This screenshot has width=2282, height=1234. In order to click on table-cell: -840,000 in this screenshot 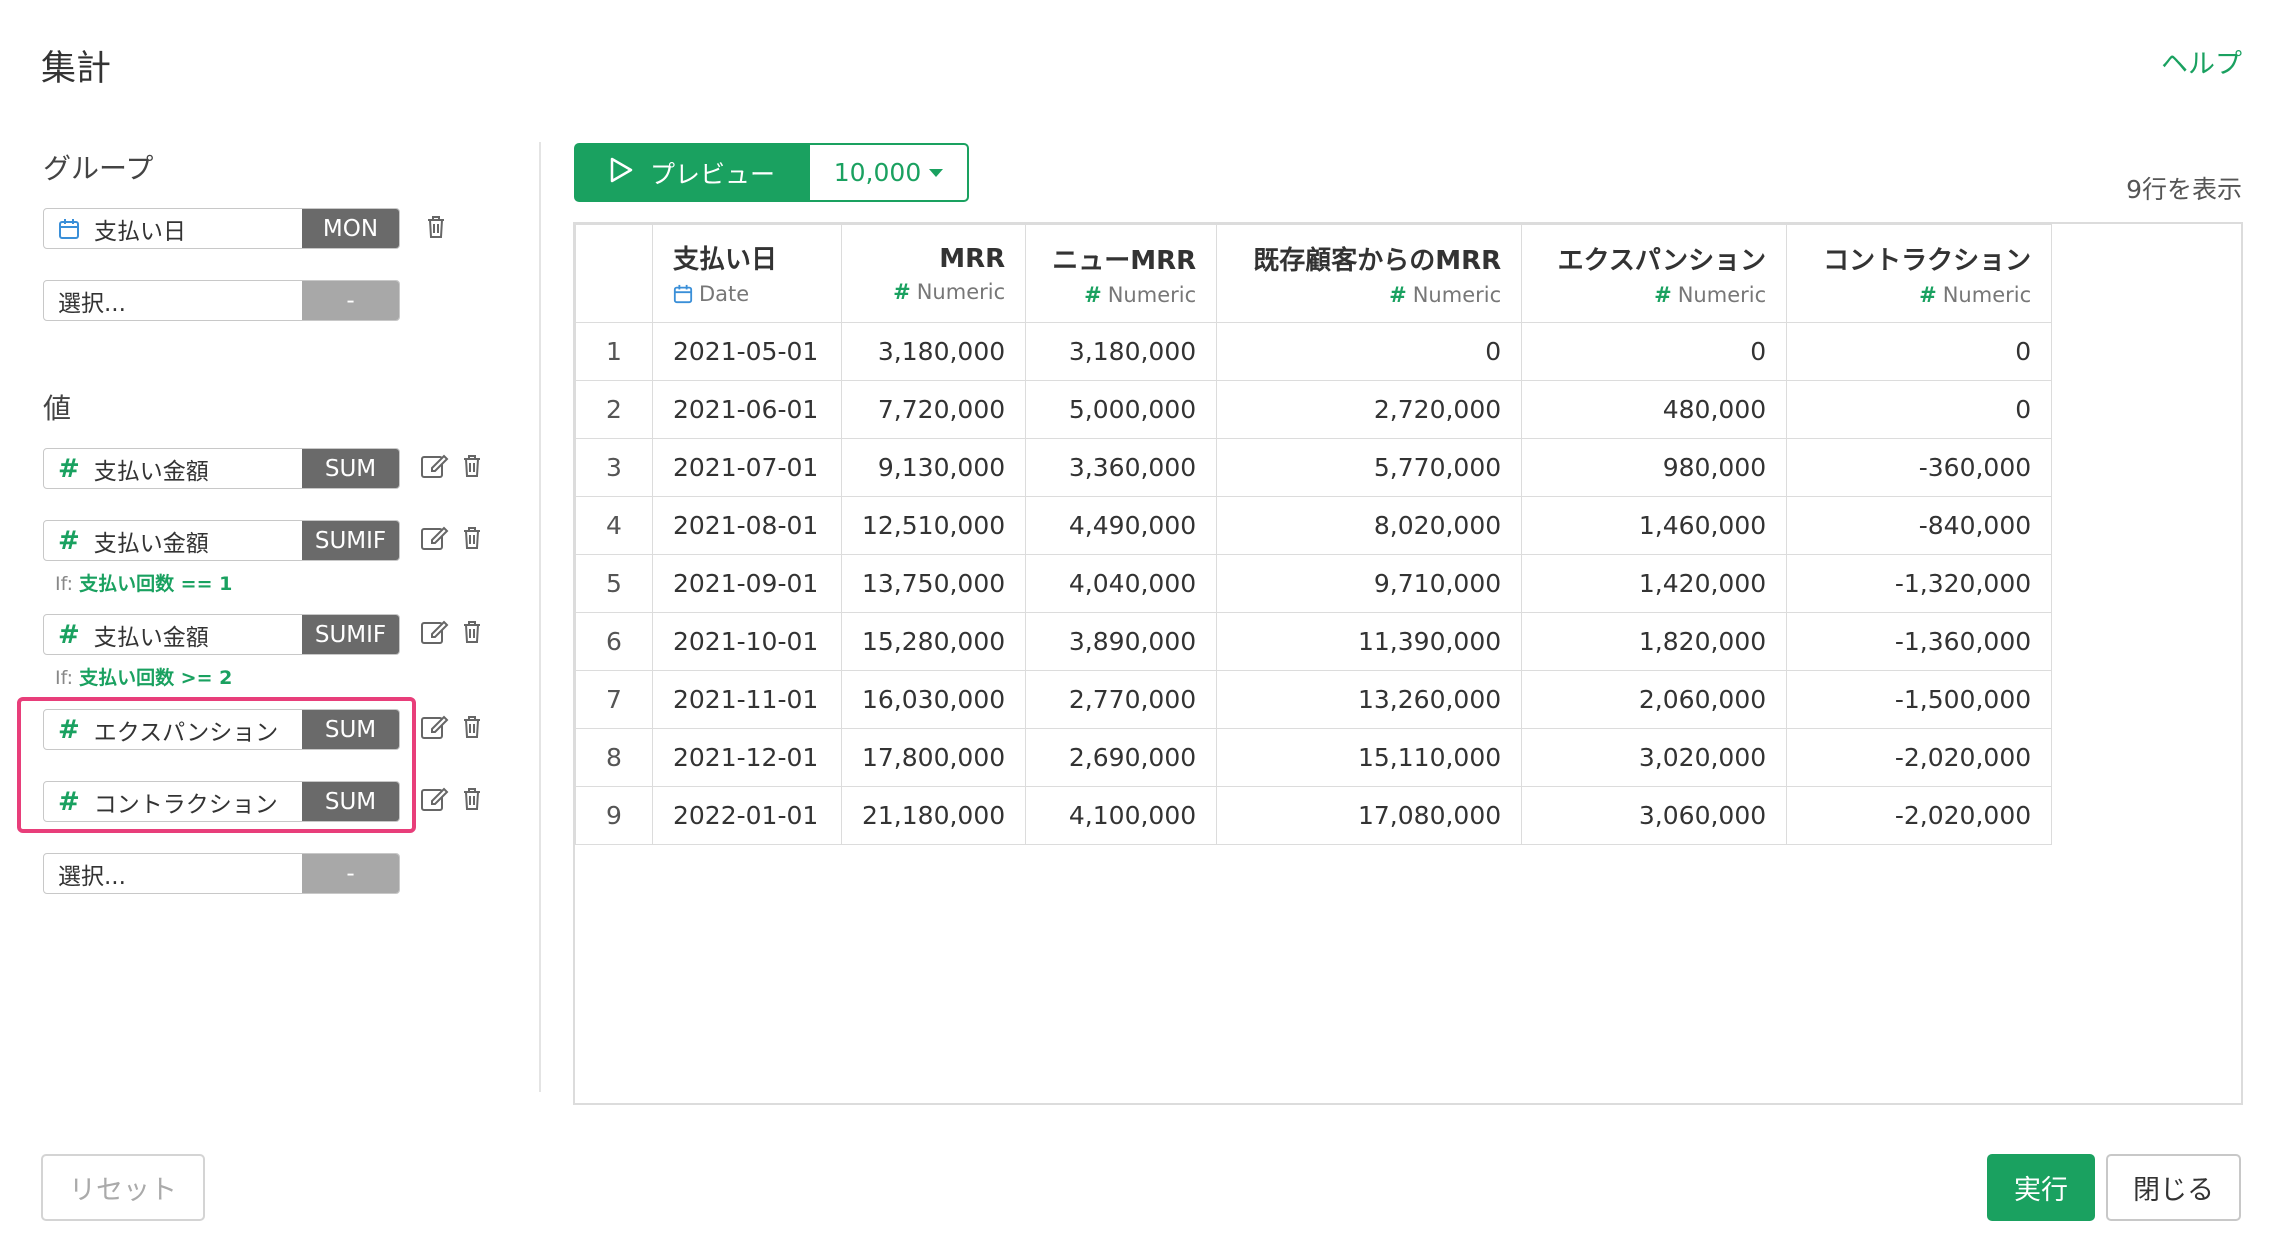, I will do `click(1919, 525)`.